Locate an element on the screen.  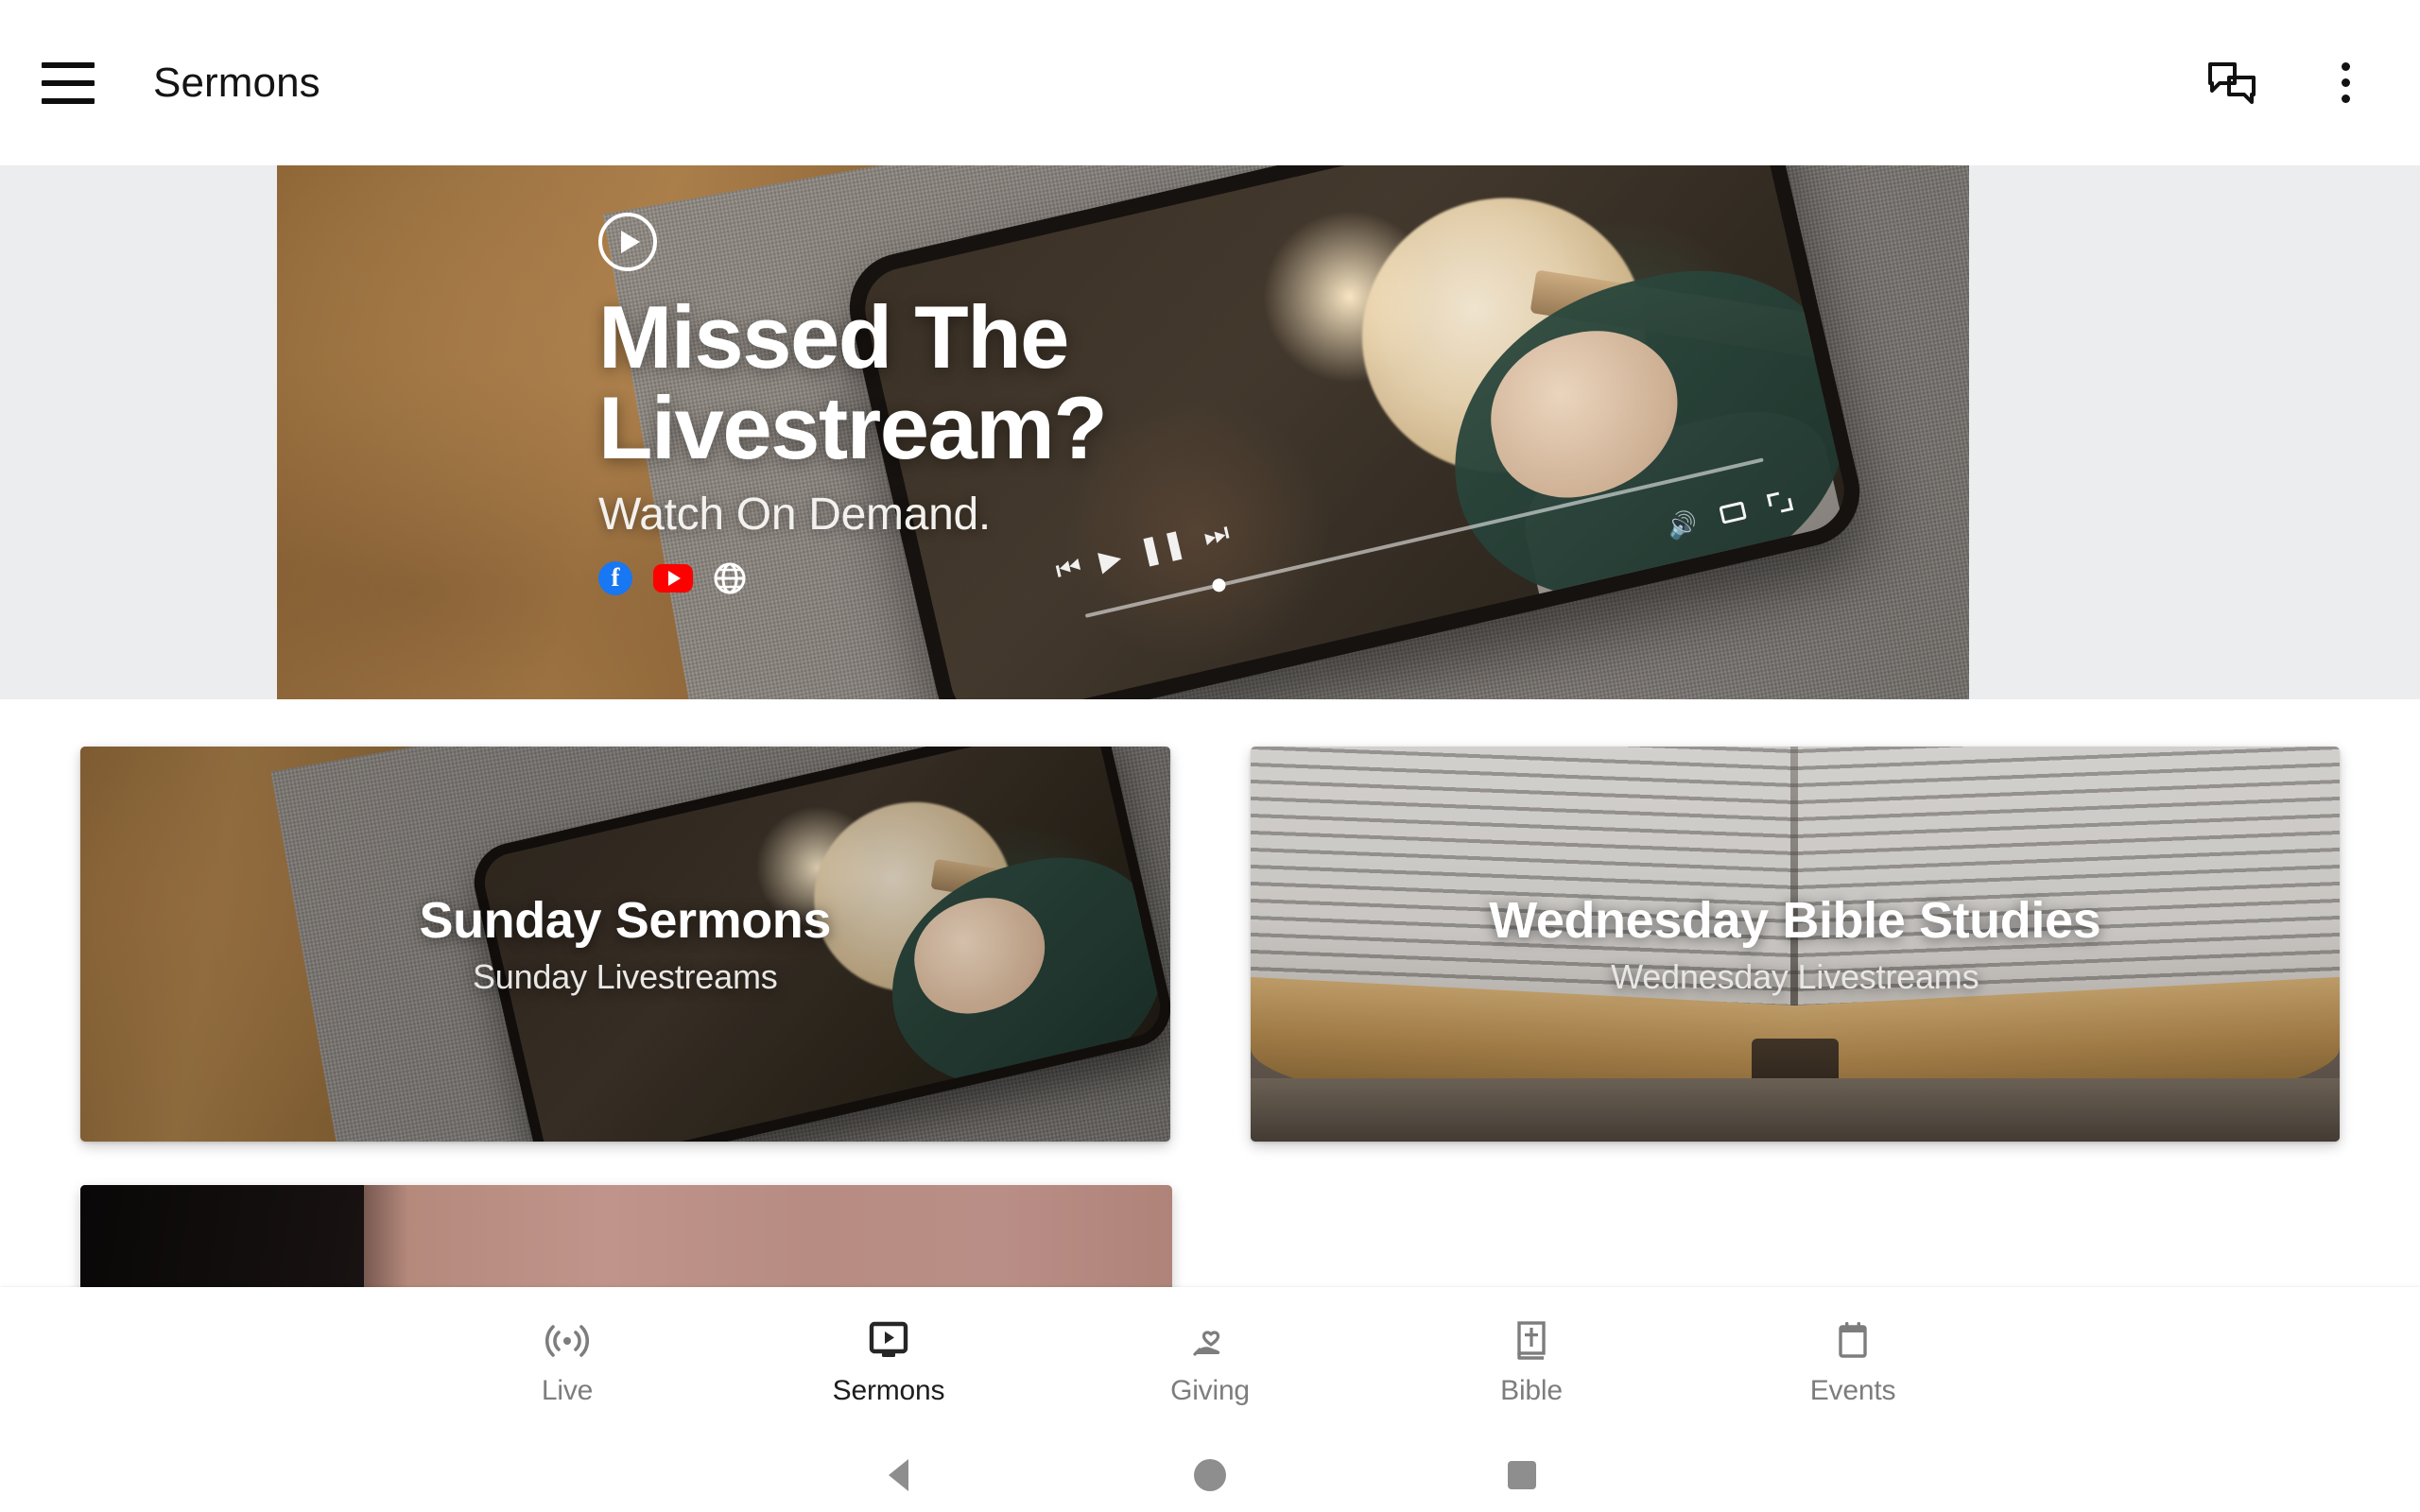
nav-label-live: Live is located at coordinates (568, 1390).